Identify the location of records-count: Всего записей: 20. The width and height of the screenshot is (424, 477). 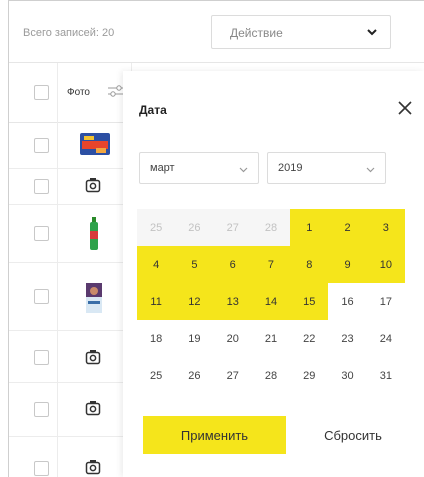
(69, 33).